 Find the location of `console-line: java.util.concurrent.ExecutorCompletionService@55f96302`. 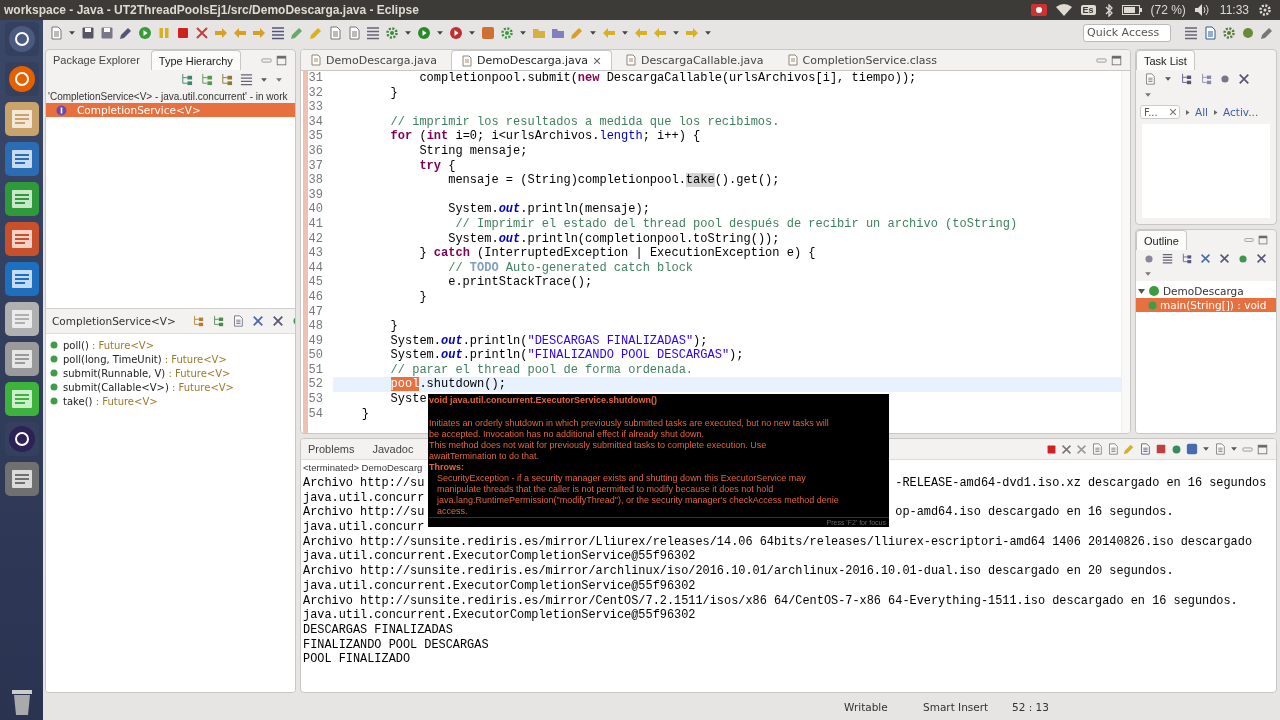

console-line: java.util.concurrent.ExecutorCompletionService@55f96302 is located at coordinates (499, 556).